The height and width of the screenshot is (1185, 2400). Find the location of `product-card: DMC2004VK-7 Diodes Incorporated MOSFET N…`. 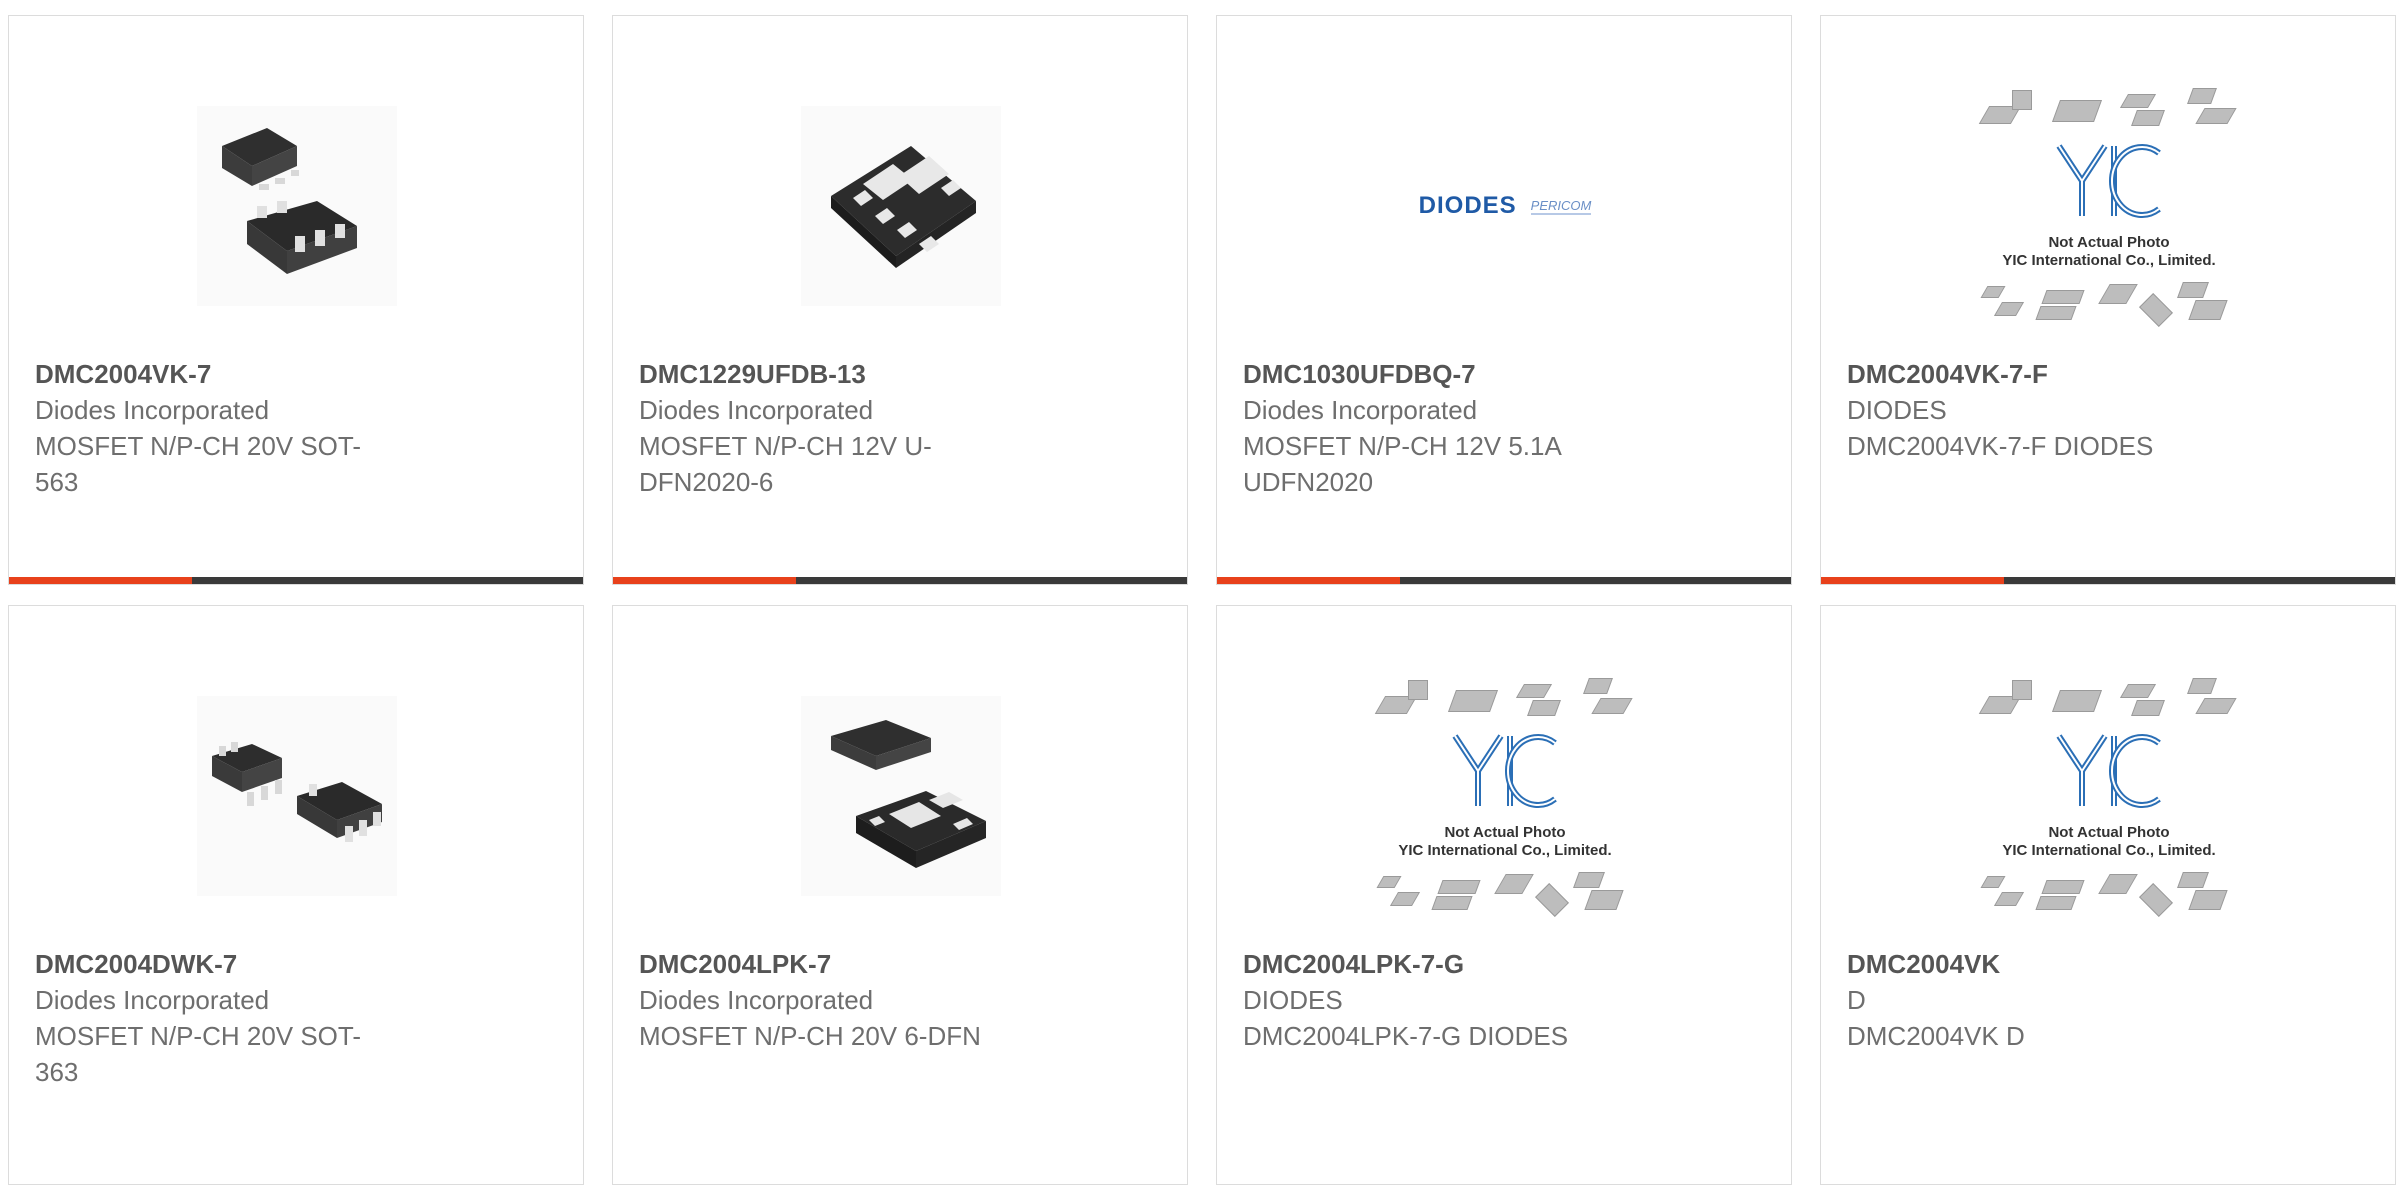

product-card: DMC2004VK-7 Diodes Incorporated MOSFET N… is located at coordinates (296, 300).